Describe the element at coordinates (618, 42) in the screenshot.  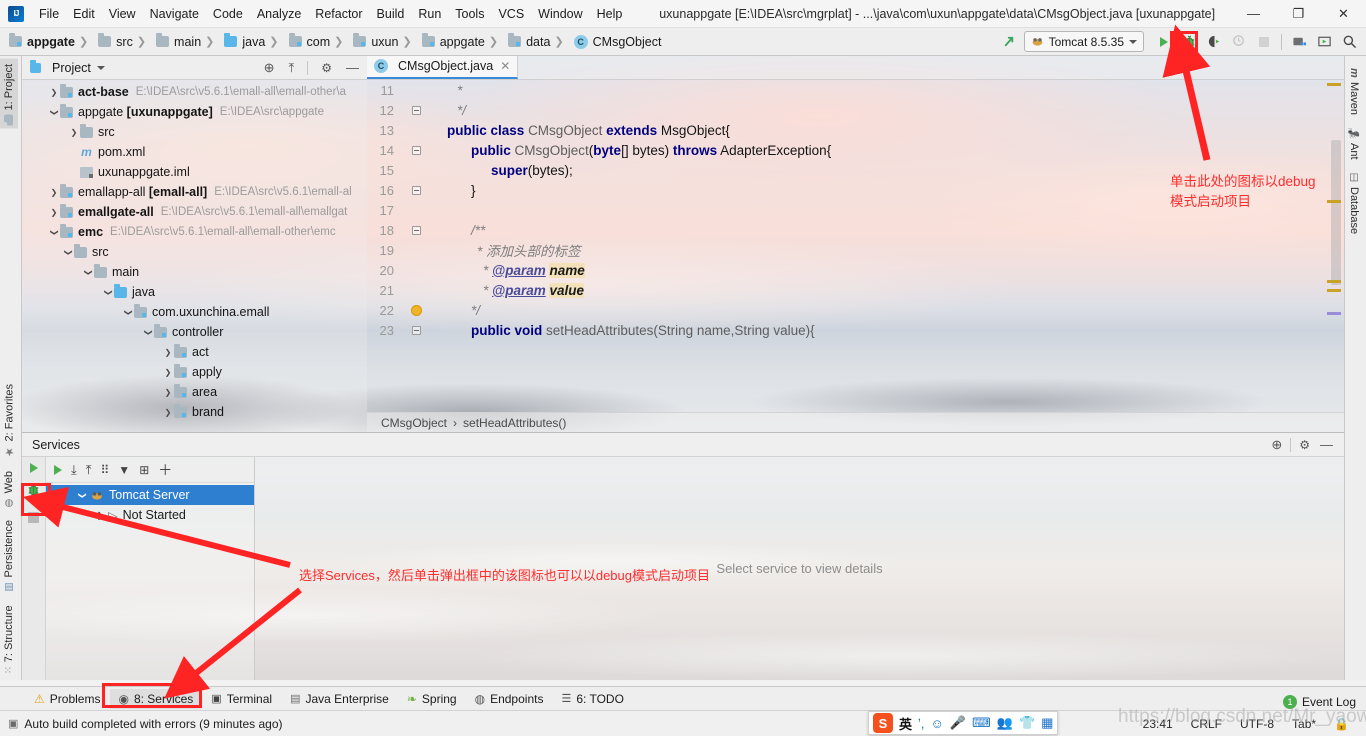
I see `breadcrumb-item-class: C CMsgObject` at that location.